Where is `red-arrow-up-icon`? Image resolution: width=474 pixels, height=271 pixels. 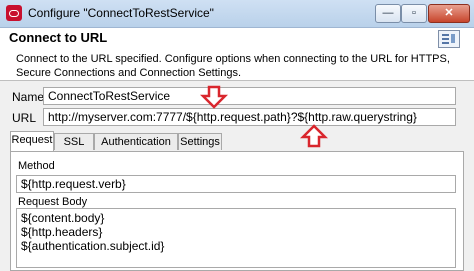 red-arrow-up-icon is located at coordinates (314, 136).